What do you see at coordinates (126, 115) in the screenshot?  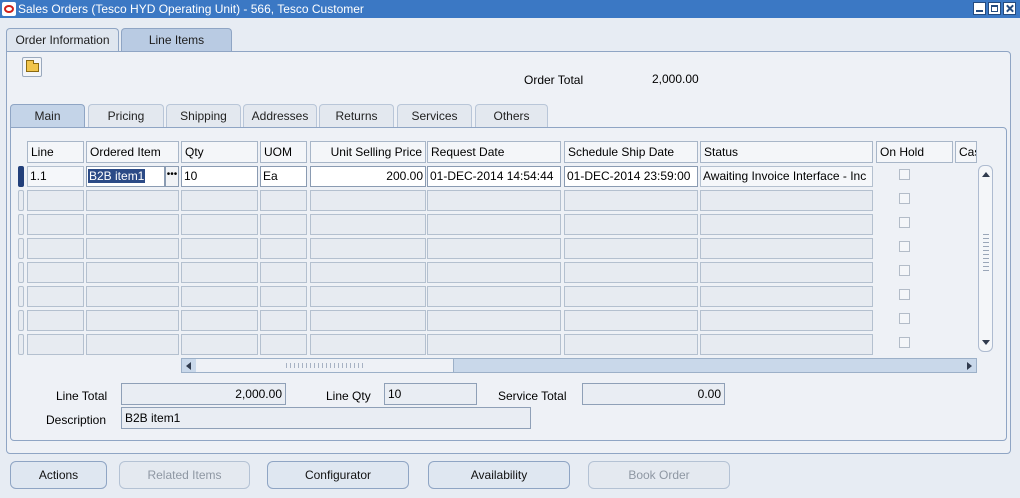 I see `tab-pricing: Pricing` at bounding box center [126, 115].